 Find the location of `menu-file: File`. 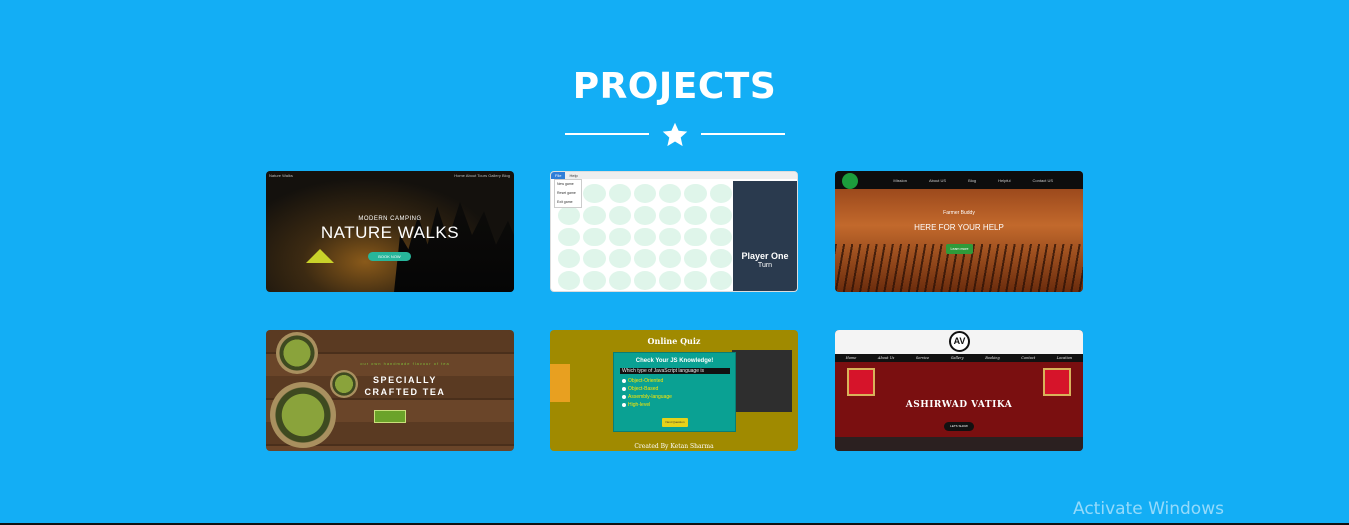

menu-file: File is located at coordinates (558, 175).